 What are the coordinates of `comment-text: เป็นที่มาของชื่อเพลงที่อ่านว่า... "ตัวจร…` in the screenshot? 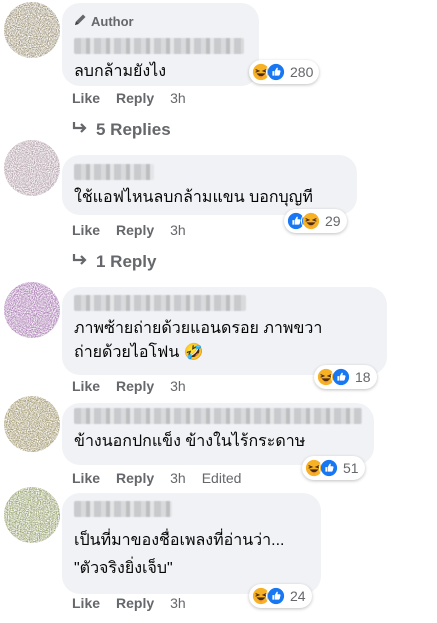 It's located at (179, 554).